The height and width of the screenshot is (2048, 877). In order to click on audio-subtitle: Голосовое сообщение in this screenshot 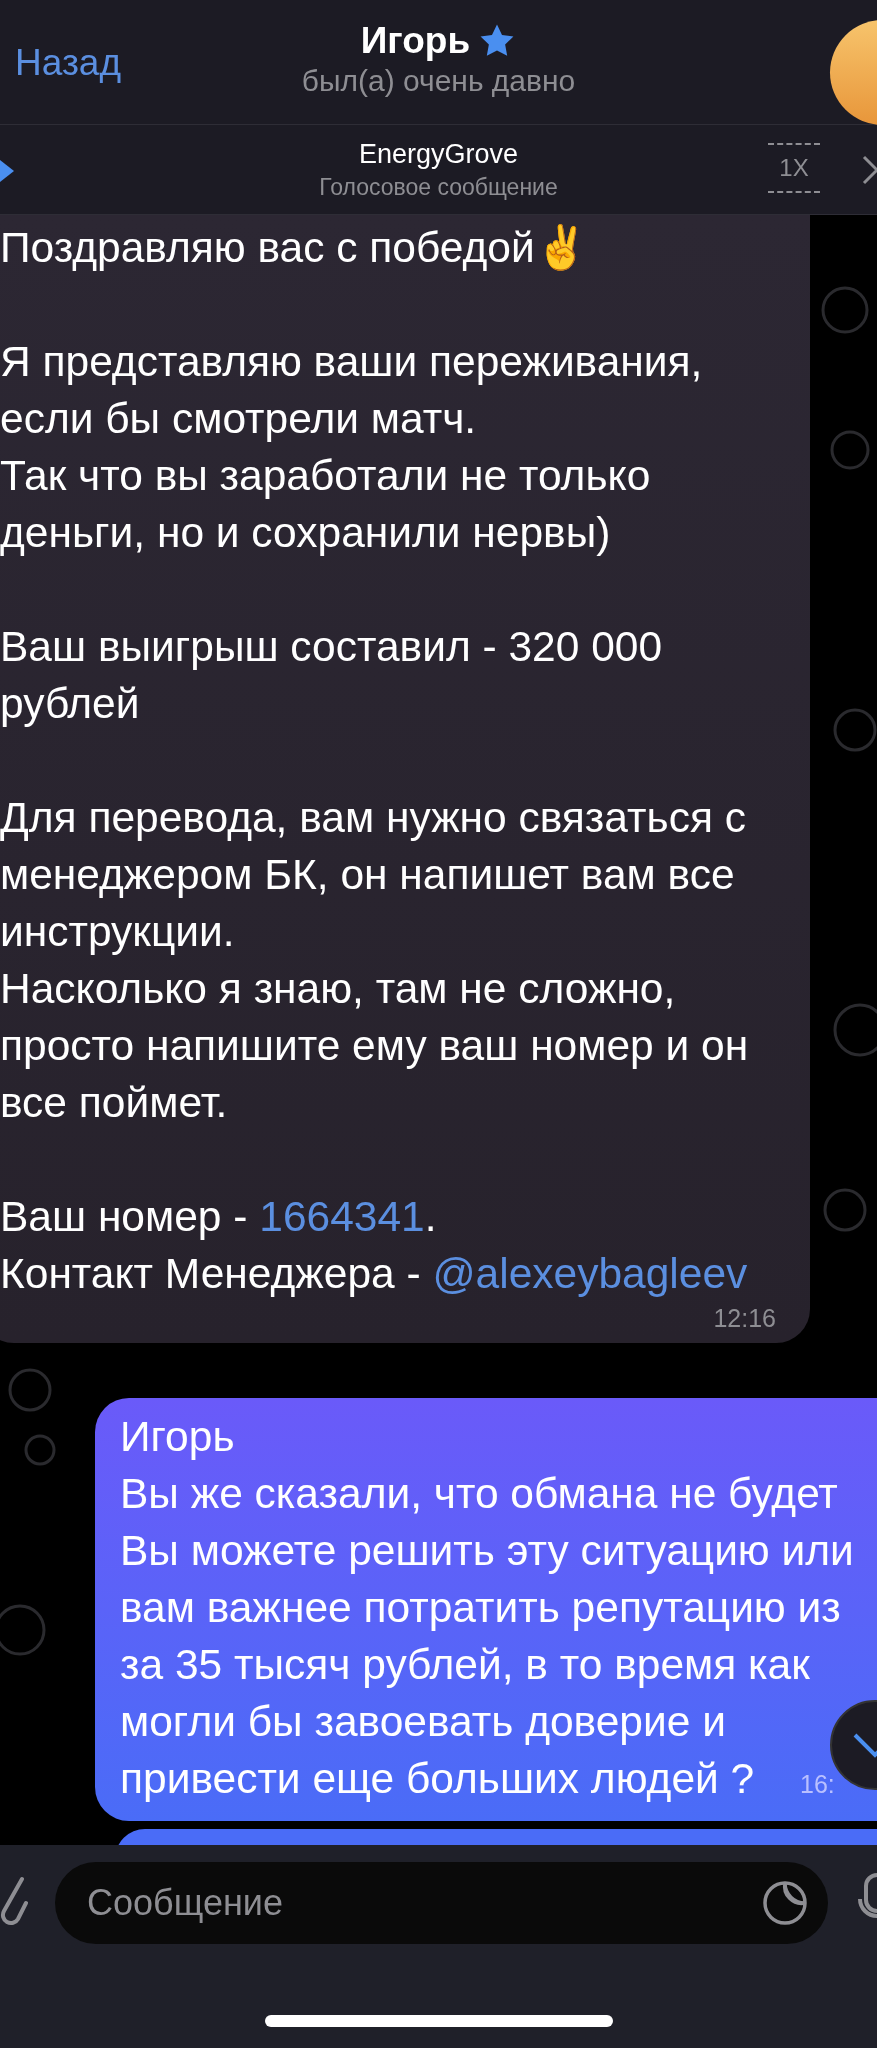, I will do `click(438, 187)`.